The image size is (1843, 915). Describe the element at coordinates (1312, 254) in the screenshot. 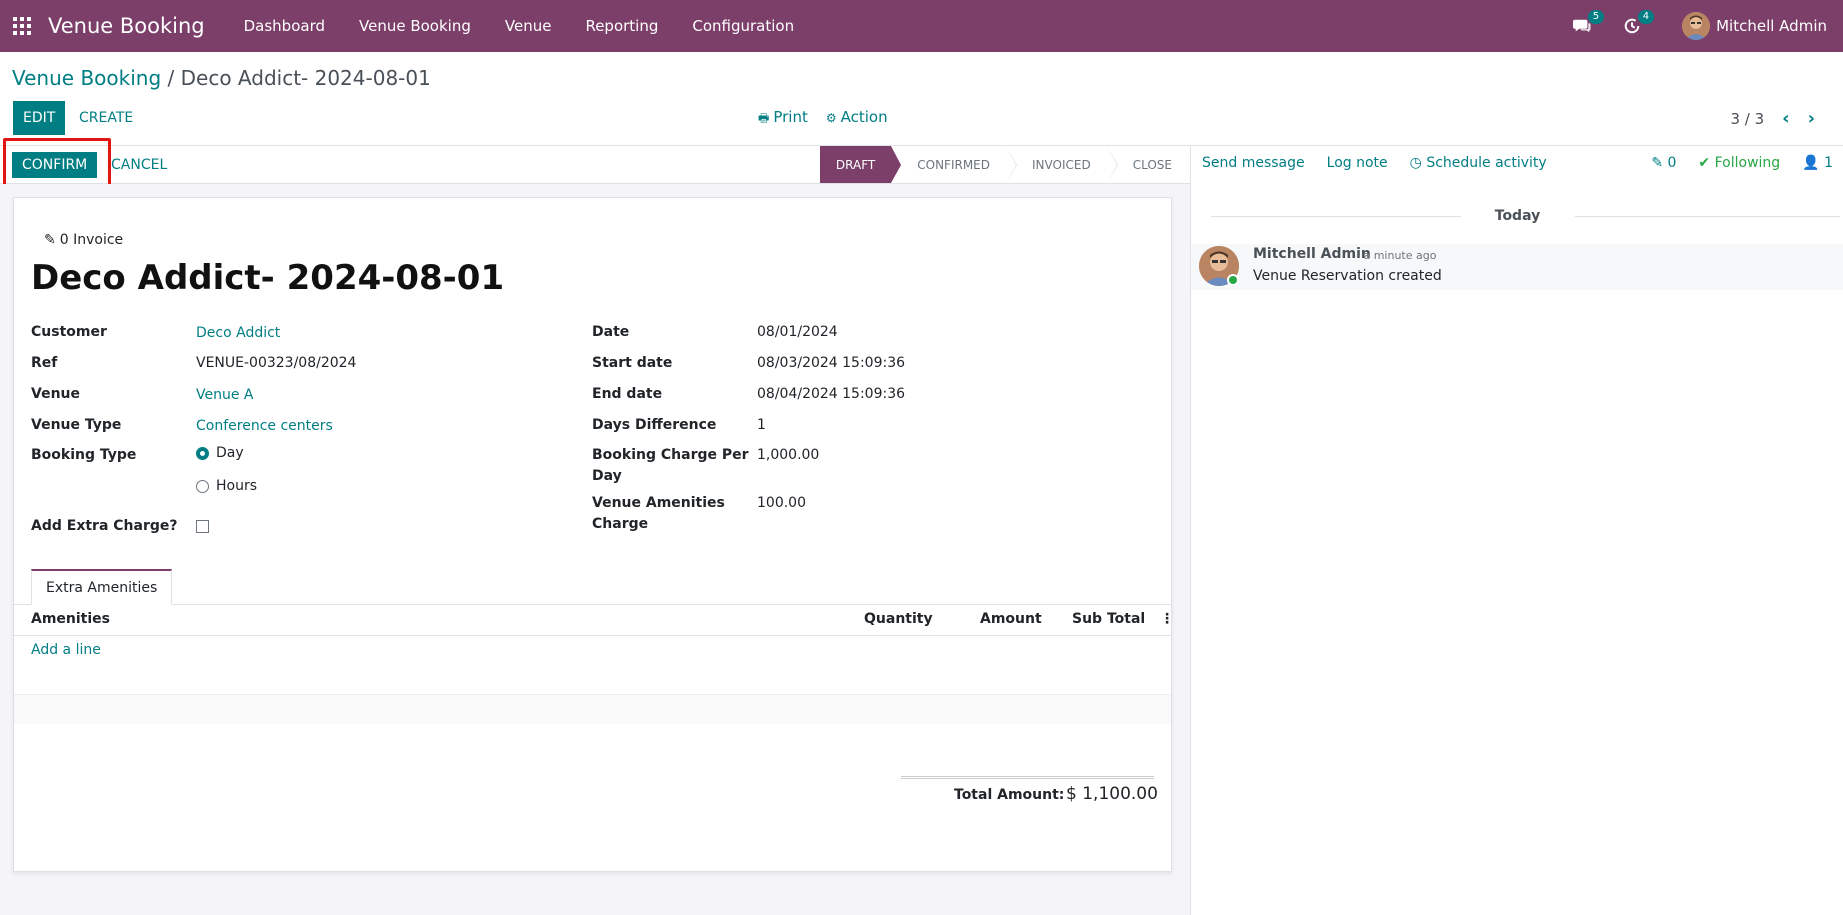

I see `message-author: Mitchell Admin` at that location.